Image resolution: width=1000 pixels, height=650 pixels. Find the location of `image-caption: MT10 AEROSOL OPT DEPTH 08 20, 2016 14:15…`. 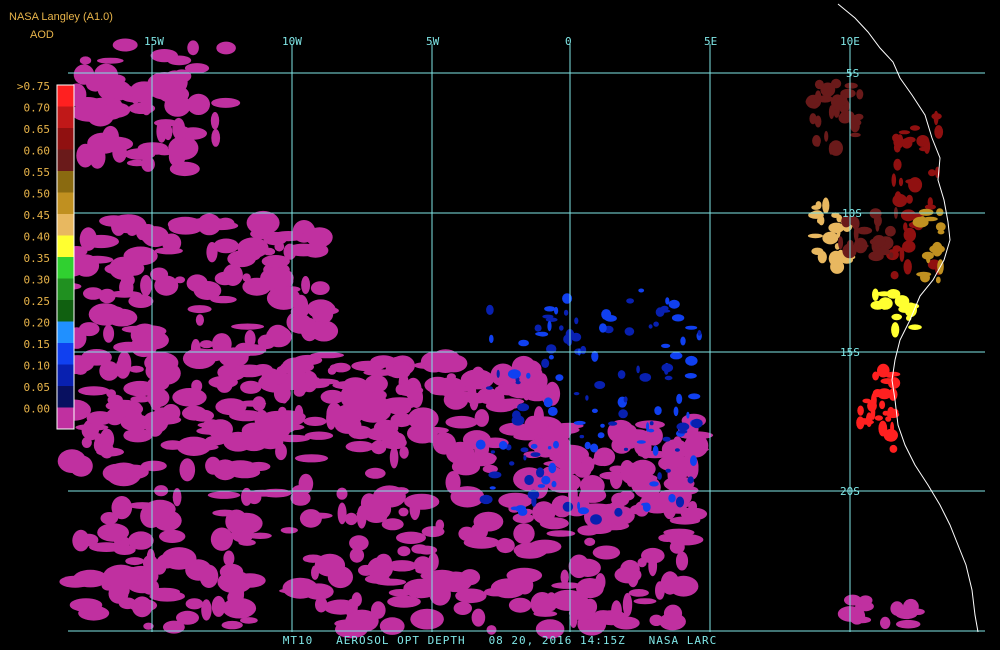

image-caption: MT10 AEROSOL OPT DEPTH 08 20, 2016 14:15… is located at coordinates (500, 640).